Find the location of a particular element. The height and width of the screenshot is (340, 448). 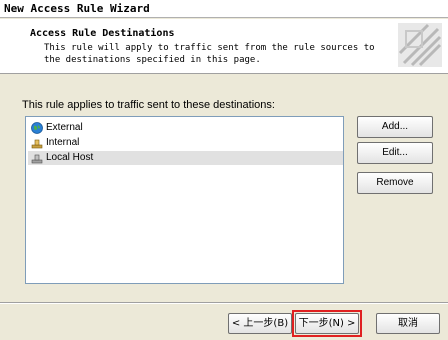

cancel-button: 取消 is located at coordinates (408, 323).